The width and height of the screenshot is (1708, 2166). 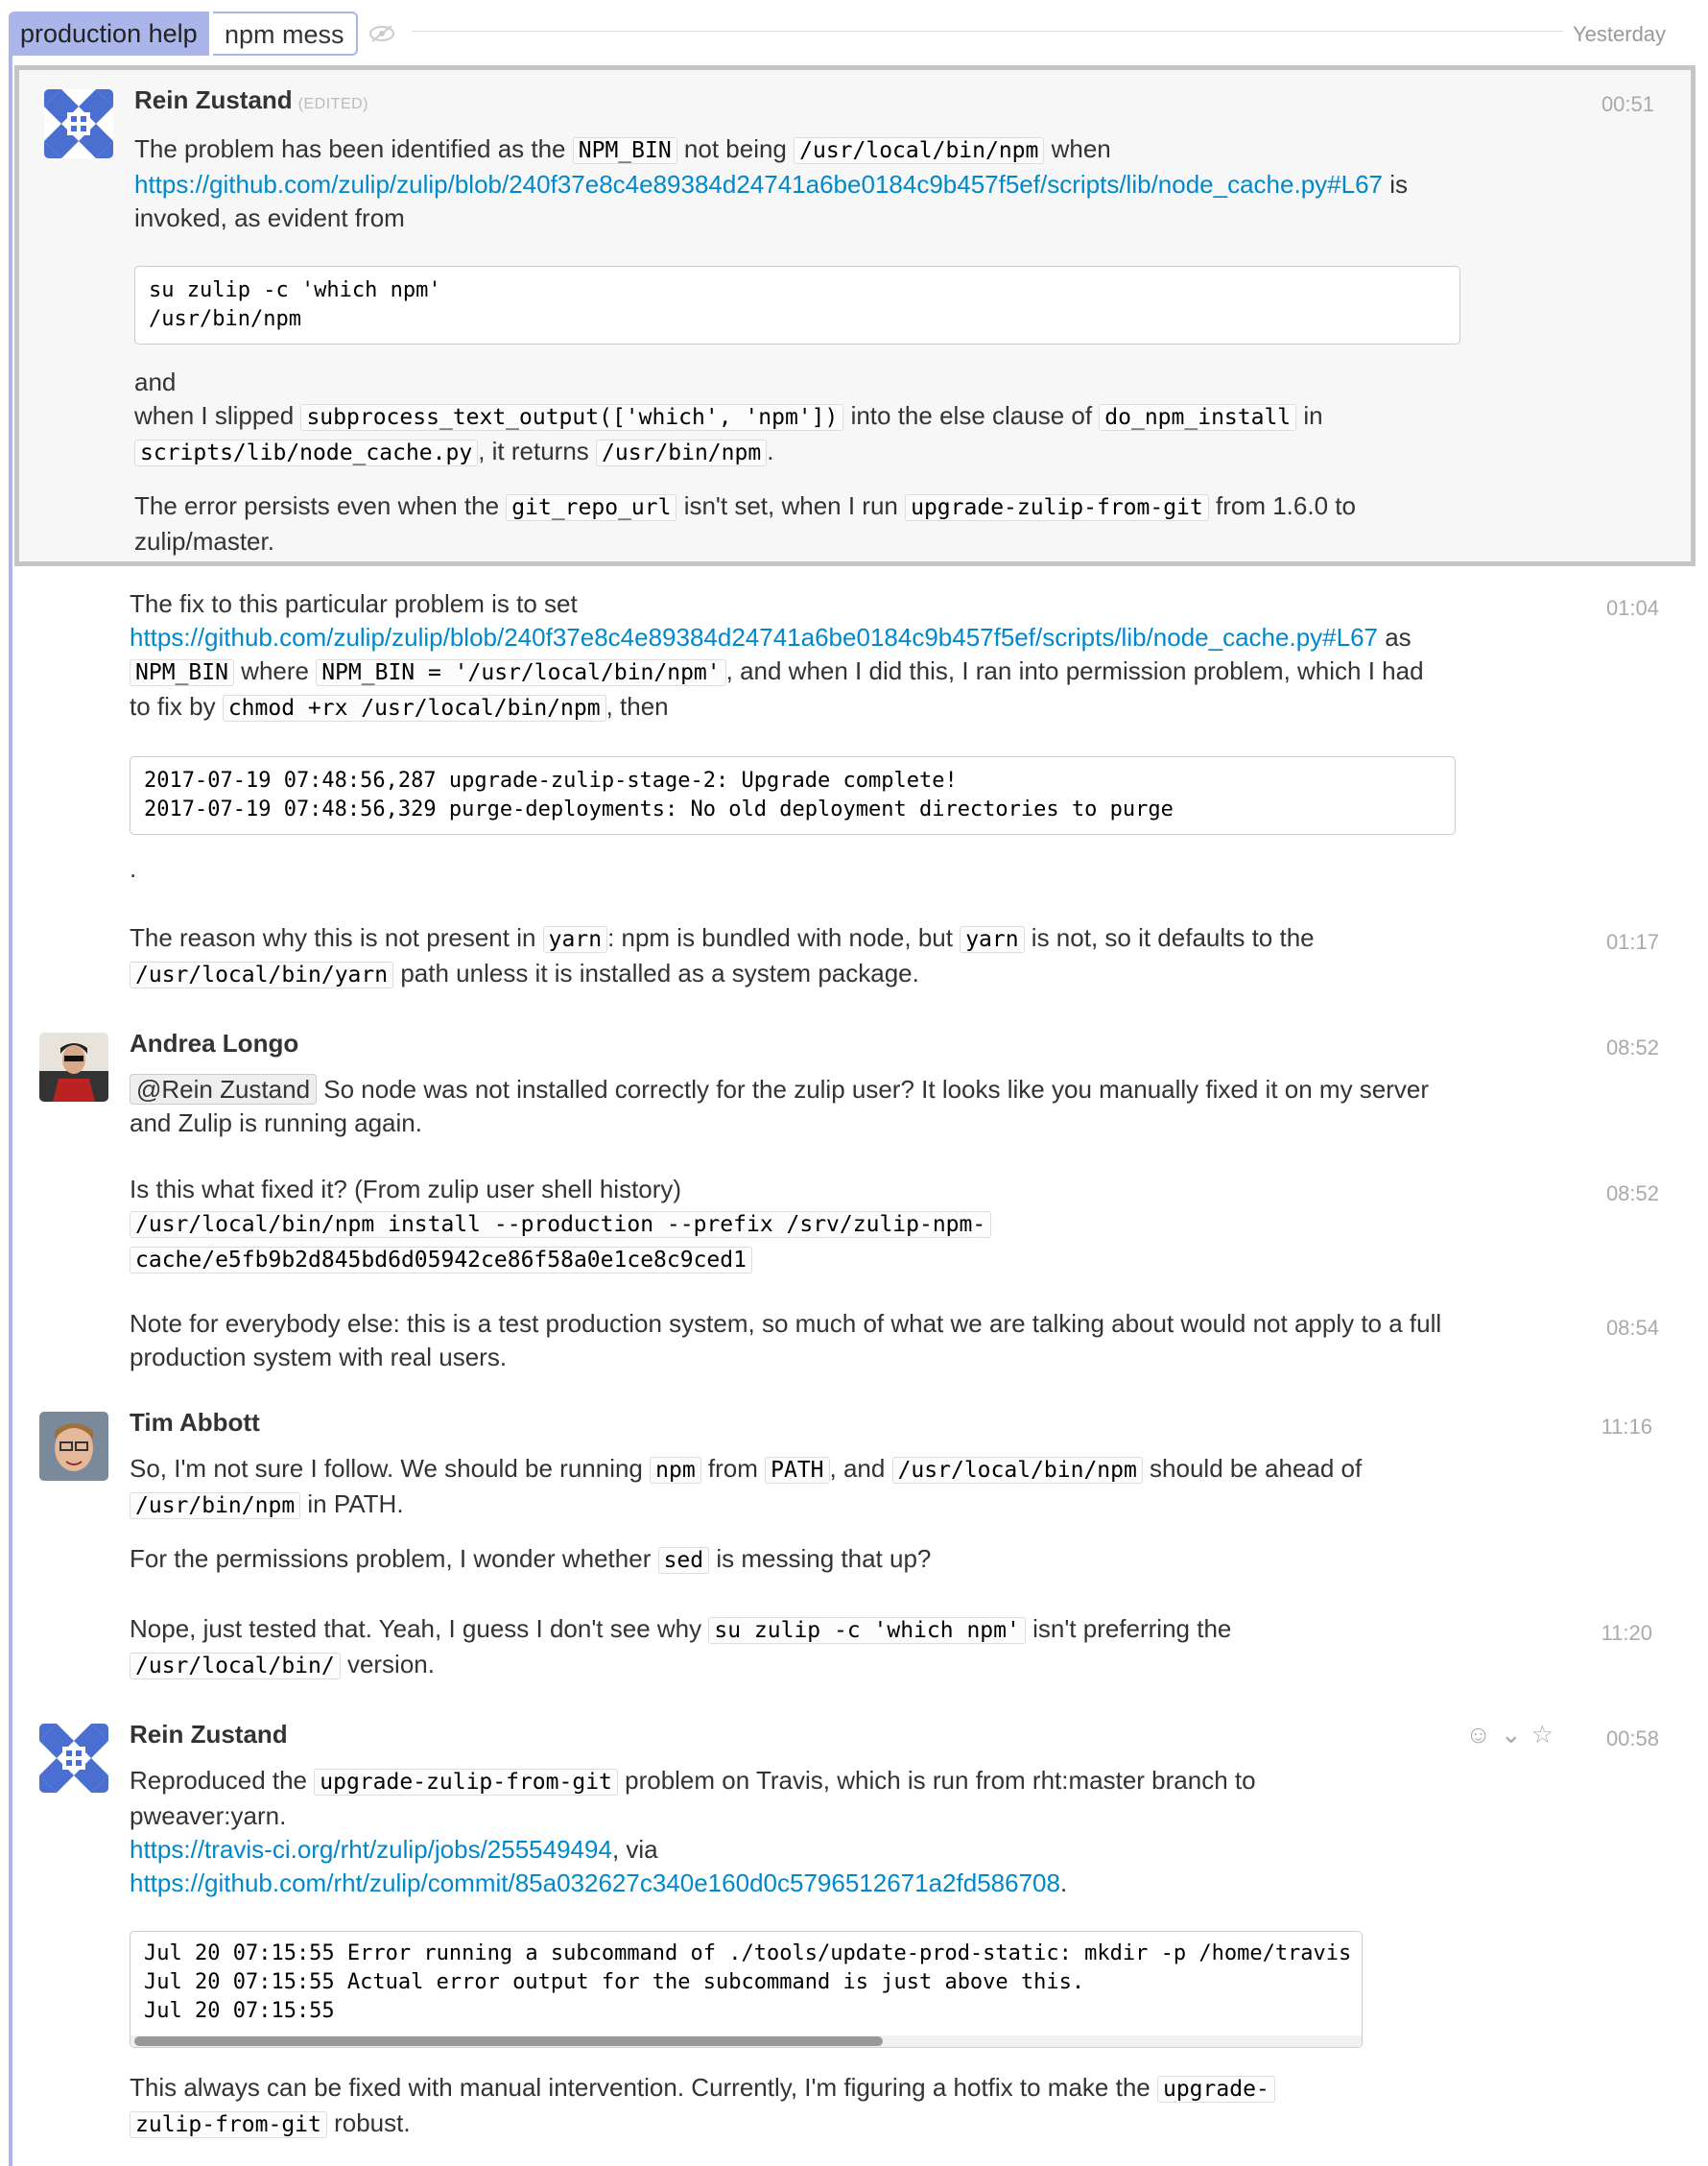 I want to click on sender-name: Rein Zustand (EDITED), so click(x=251, y=102).